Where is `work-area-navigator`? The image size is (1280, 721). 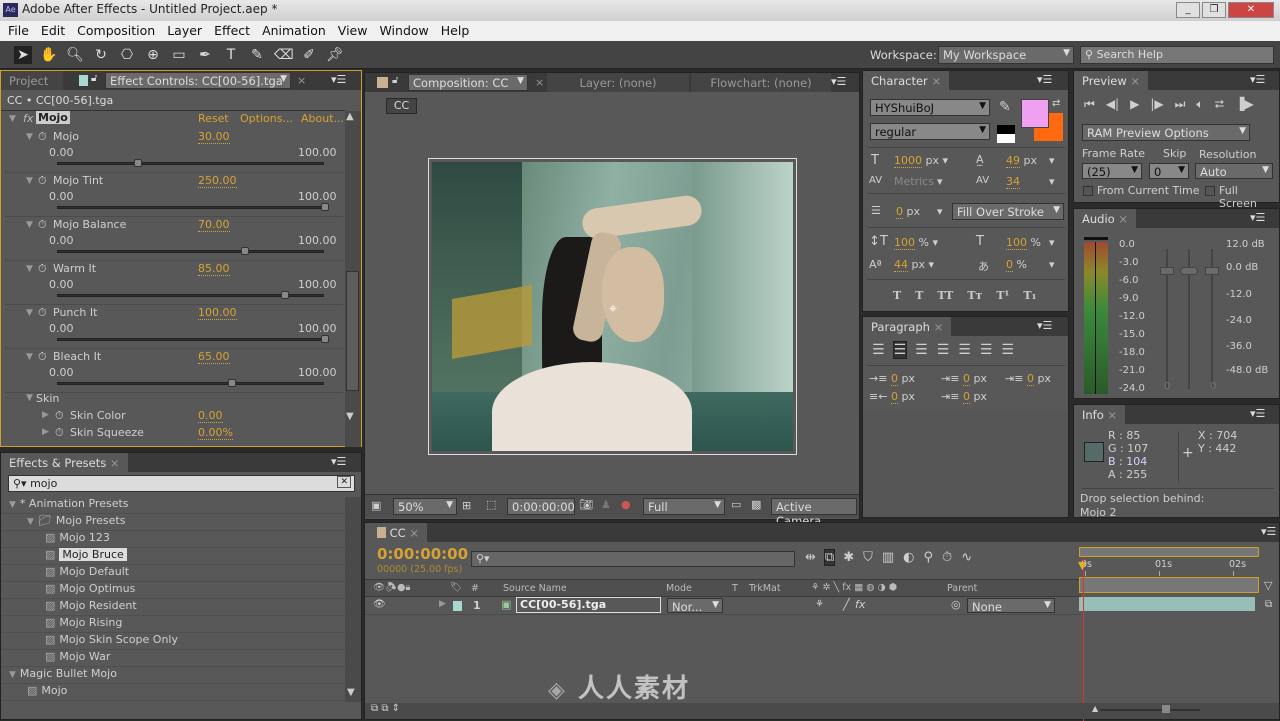 work-area-navigator is located at coordinates (1169, 552).